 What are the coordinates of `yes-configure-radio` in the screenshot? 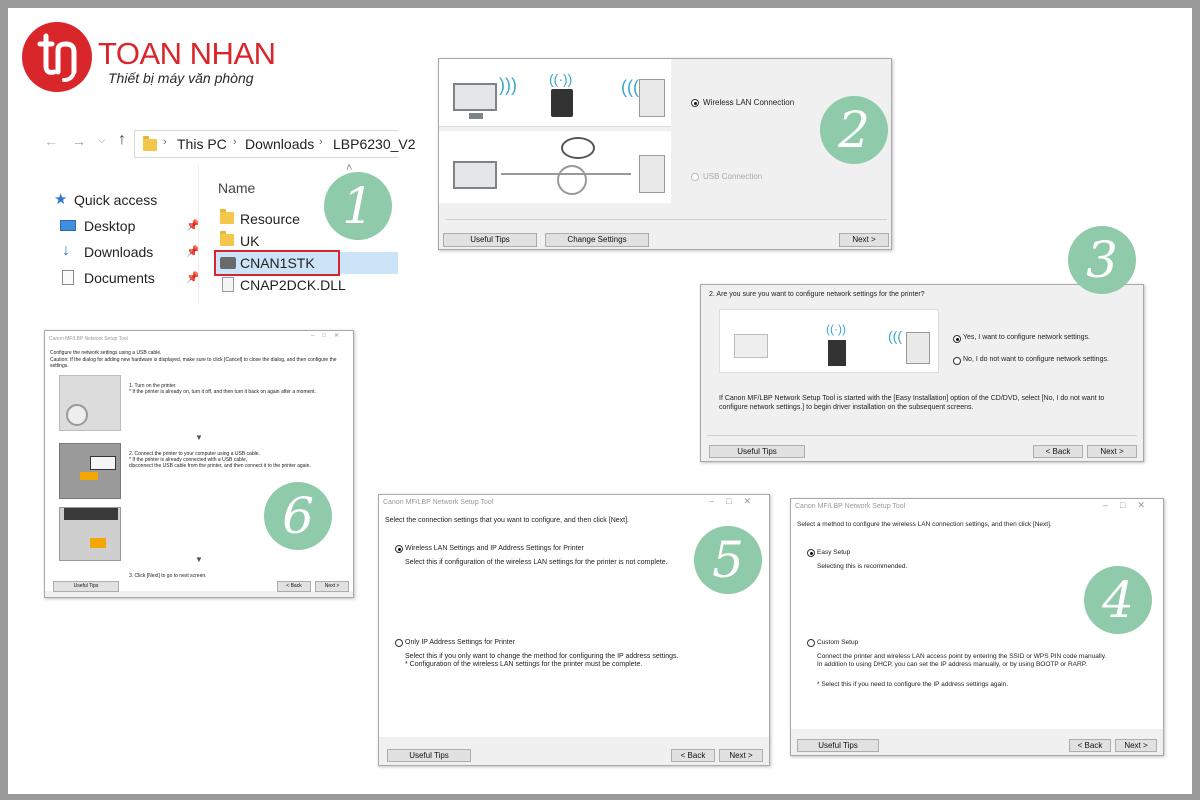 It's located at (957, 339).